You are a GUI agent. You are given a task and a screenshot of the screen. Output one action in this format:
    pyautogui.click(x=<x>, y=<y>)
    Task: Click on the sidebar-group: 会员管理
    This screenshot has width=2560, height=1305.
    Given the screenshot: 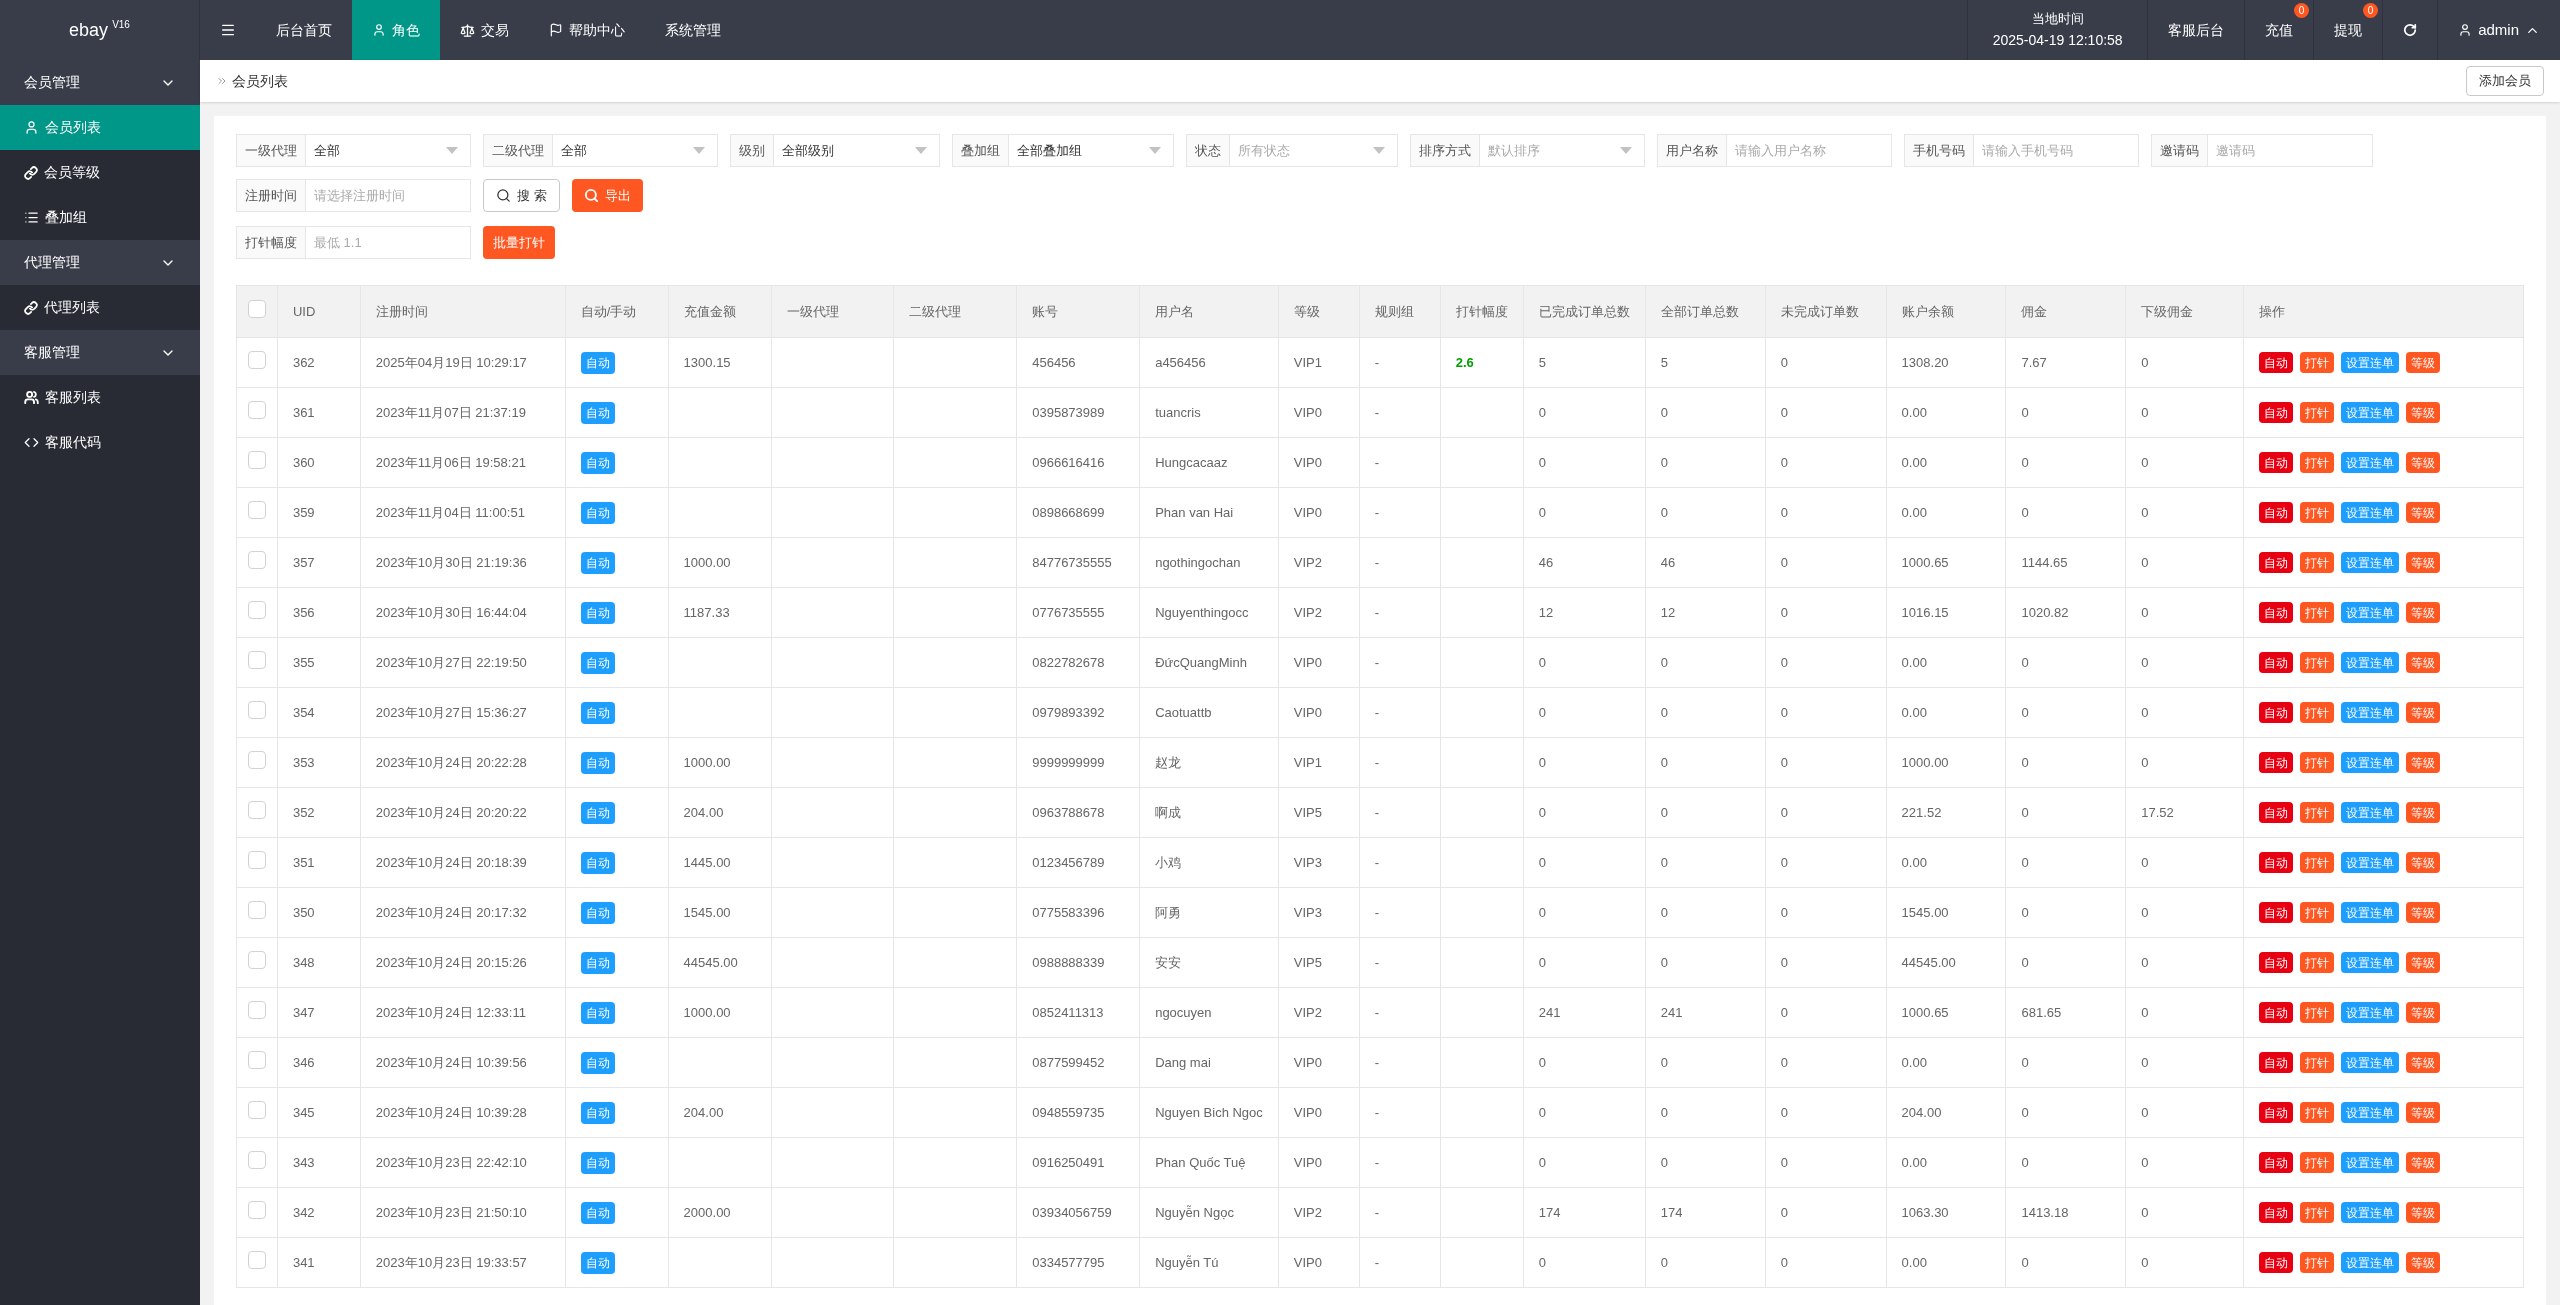 What is the action you would take?
    pyautogui.click(x=100, y=82)
    